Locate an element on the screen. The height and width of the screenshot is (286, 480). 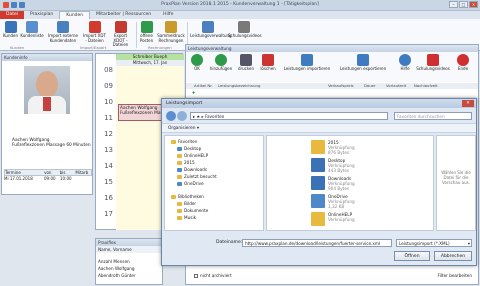
add-button: hinzufügen is located at coordinates (221, 63).